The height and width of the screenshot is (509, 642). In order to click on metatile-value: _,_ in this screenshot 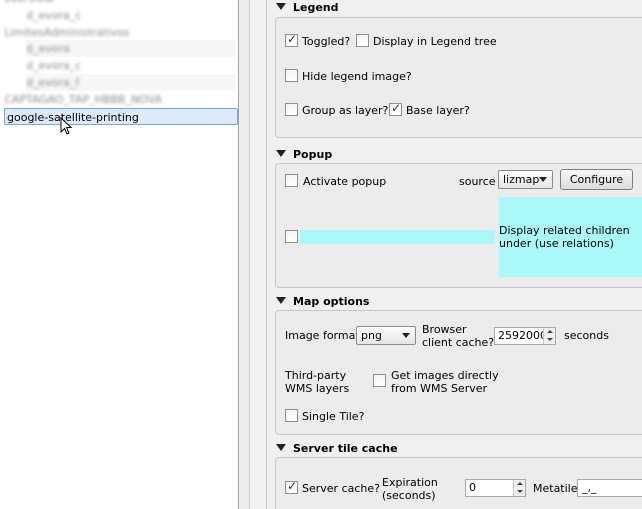, I will do `click(589, 487)`.